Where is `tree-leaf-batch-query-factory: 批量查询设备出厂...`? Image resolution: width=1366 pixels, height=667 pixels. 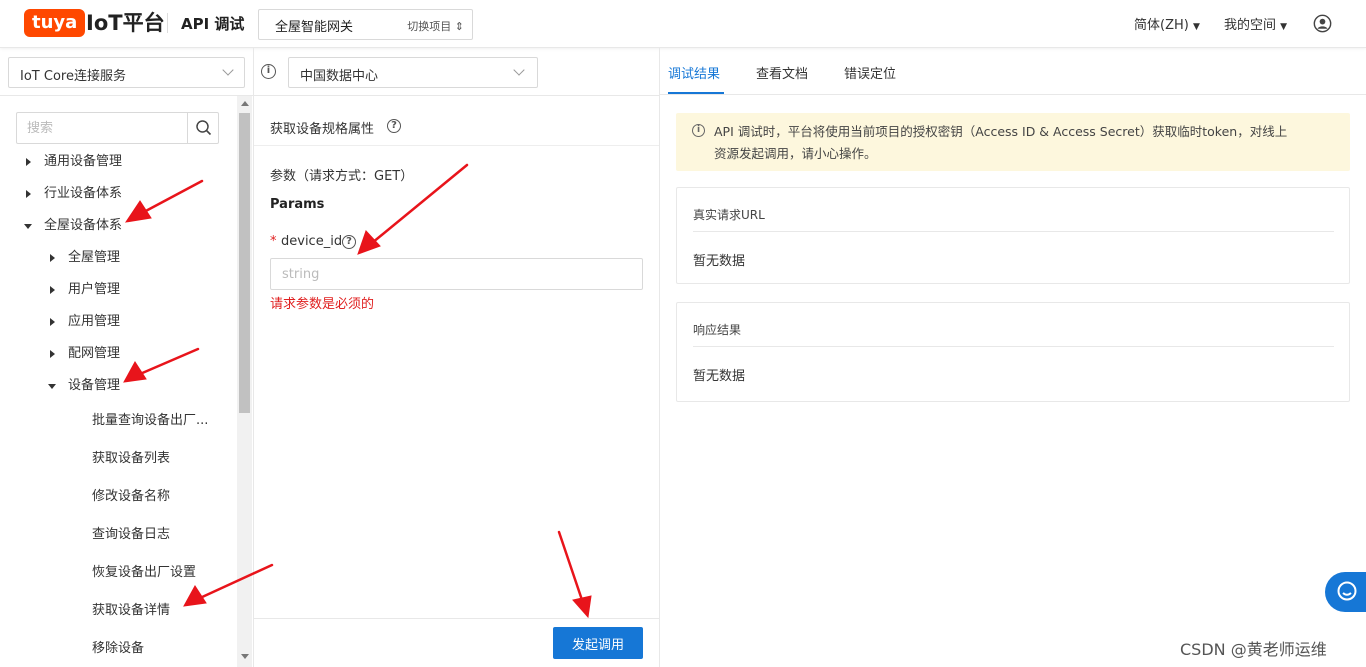
tree-leaf-batch-query-factory: 批量查询设备出厂... is located at coordinates (150, 421).